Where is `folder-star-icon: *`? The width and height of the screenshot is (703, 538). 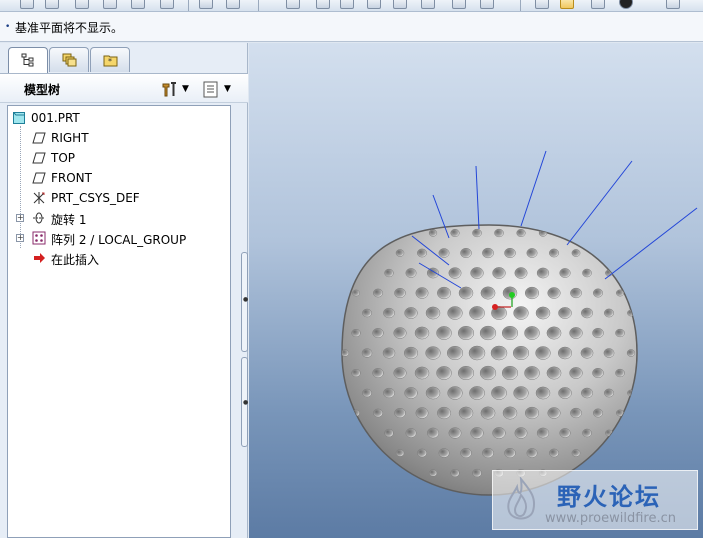 folder-star-icon: * is located at coordinates (110, 61).